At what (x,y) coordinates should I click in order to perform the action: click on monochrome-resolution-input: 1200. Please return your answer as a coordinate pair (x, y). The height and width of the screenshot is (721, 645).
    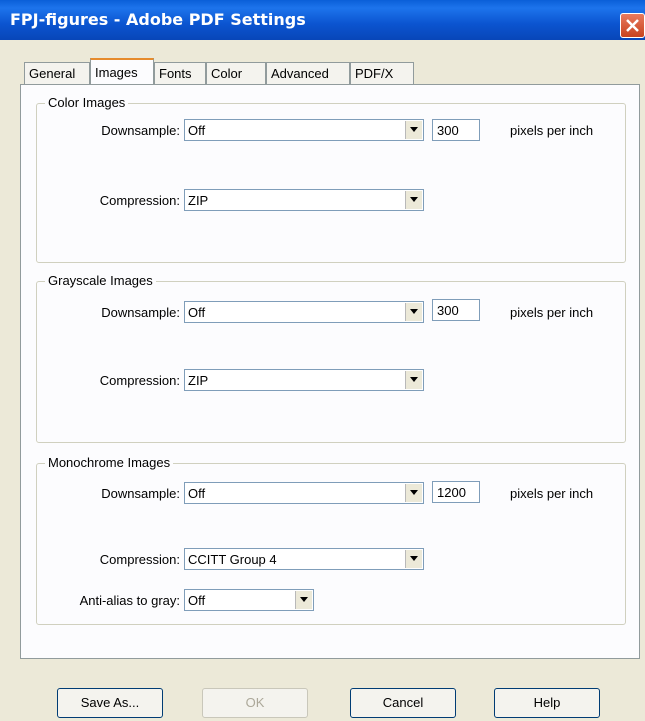
    Looking at the image, I should click on (456, 492).